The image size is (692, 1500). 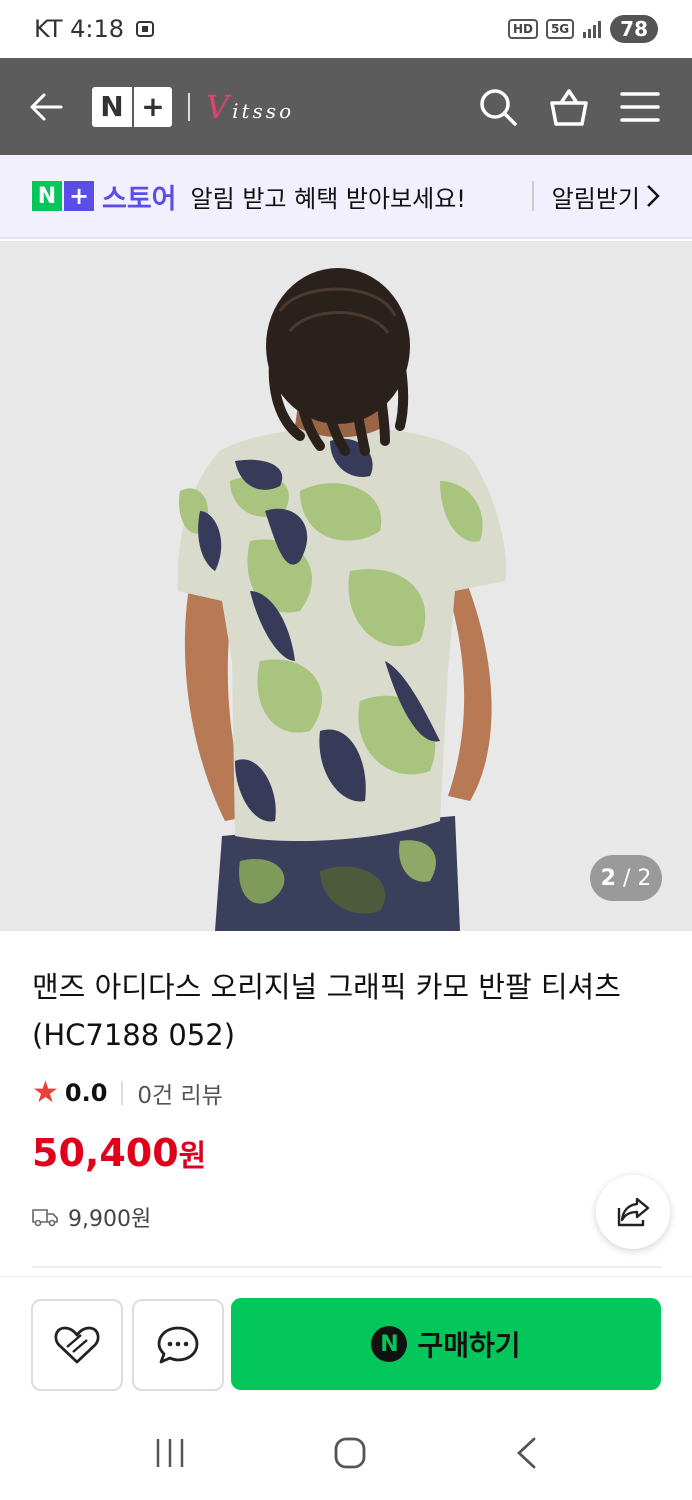 I want to click on notification-promo-banner: N + 스토어 알림 받고 혜택 받아보세요! 알림받기, so click(x=346, y=197).